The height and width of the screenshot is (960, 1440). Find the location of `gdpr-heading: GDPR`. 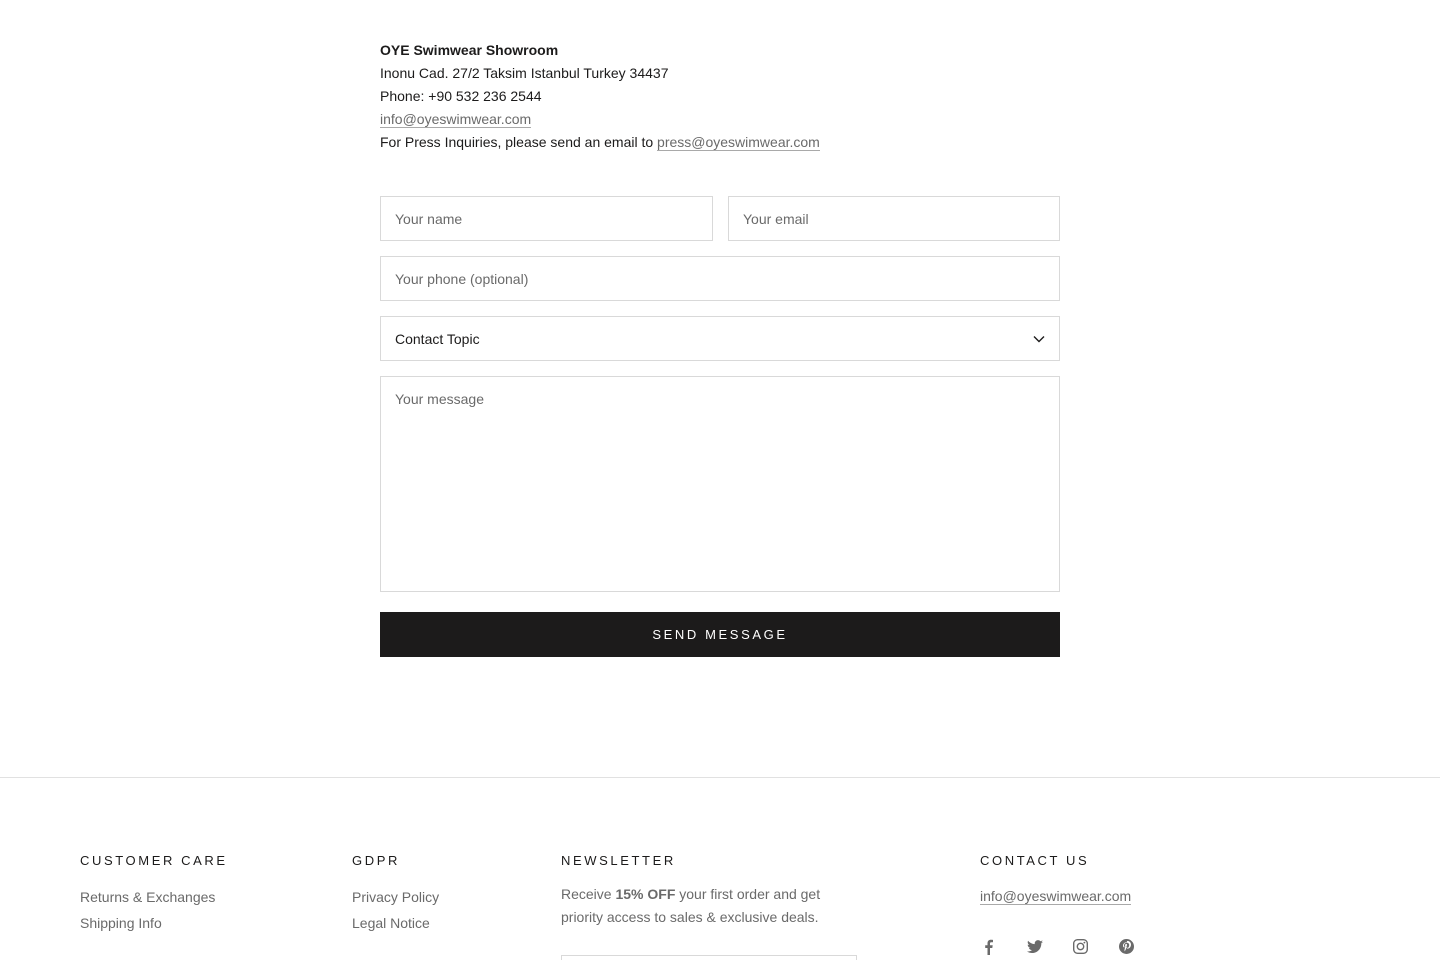

gdpr-heading: GDPR is located at coordinates (376, 860).